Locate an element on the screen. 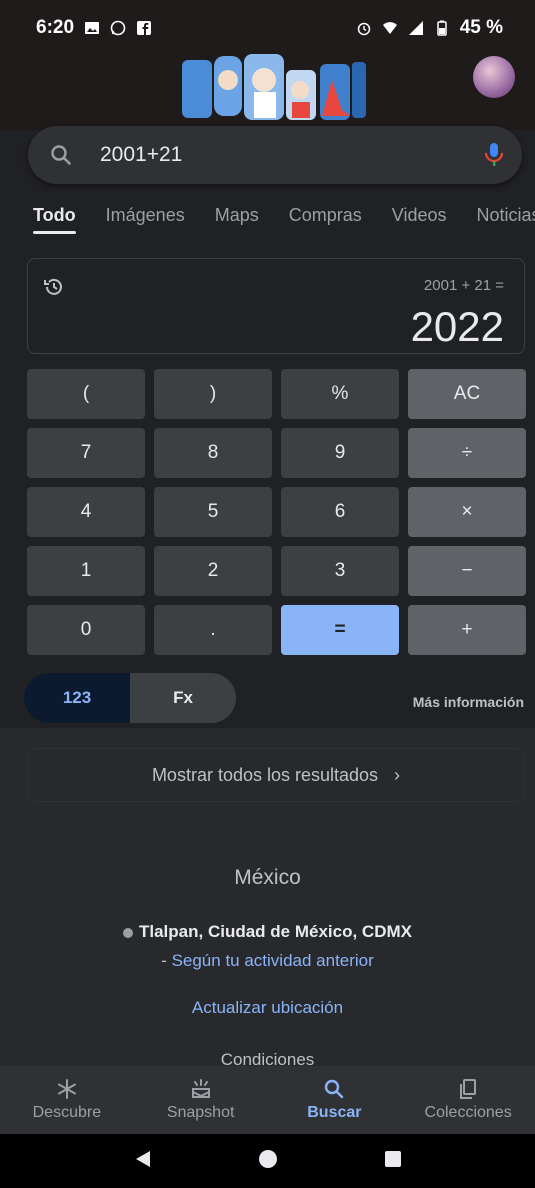  calc-key-8: 4 is located at coordinates (86, 512).